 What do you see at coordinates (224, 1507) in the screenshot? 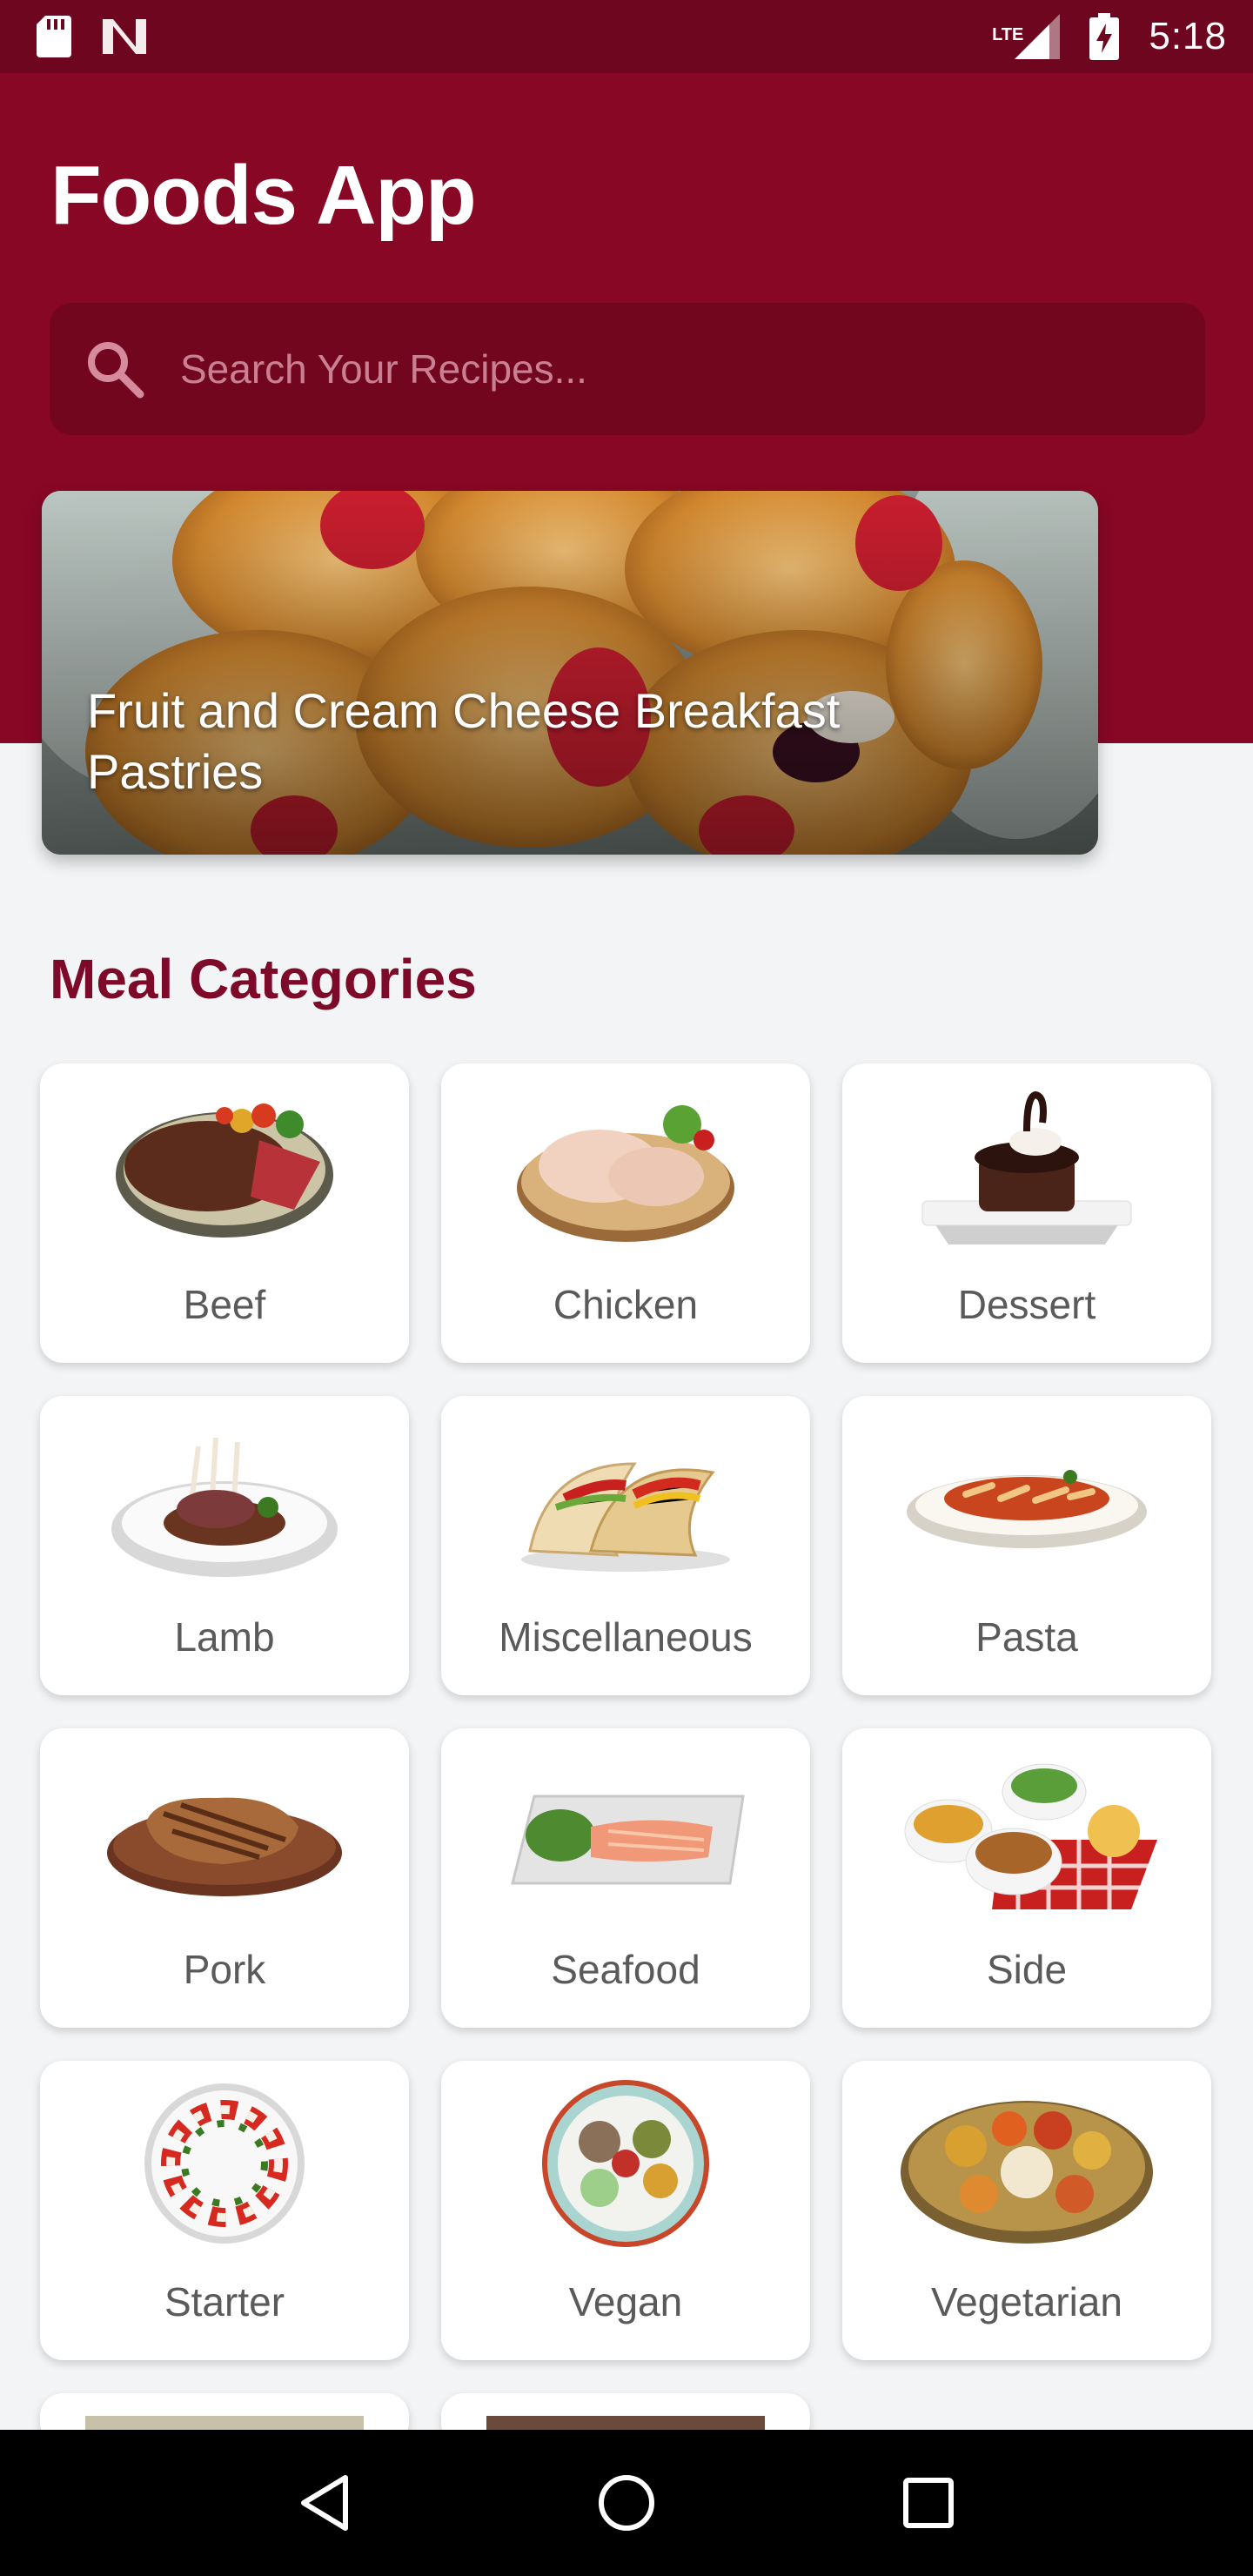
I see `lamb-icon` at bounding box center [224, 1507].